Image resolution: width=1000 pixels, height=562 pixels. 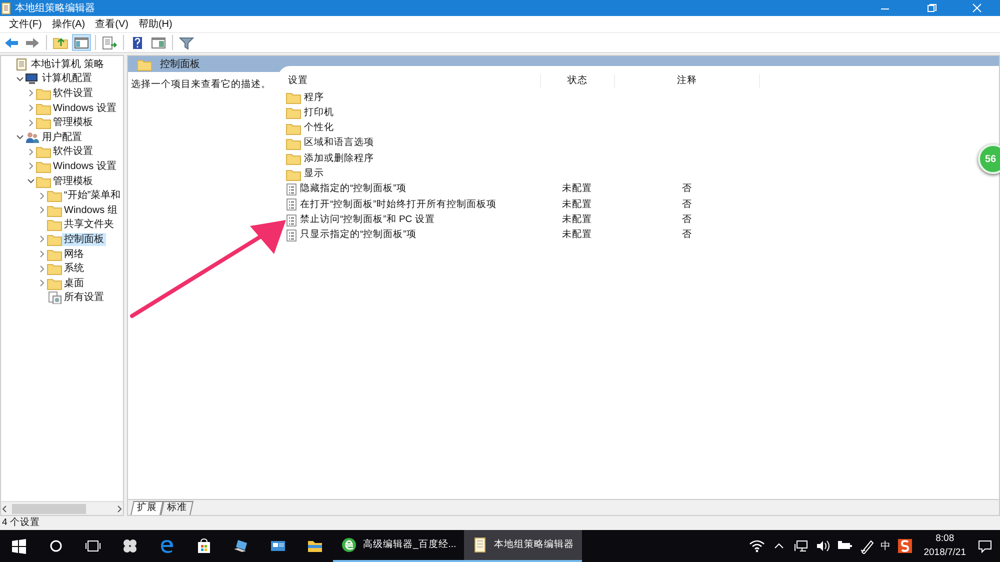 I want to click on taskbar-app-button: 本地组策略编辑器, so click(x=523, y=546).